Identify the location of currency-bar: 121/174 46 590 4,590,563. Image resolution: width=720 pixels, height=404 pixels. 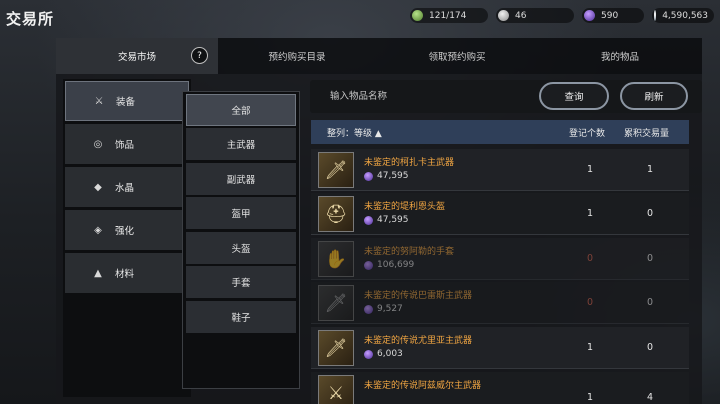
(562, 15).